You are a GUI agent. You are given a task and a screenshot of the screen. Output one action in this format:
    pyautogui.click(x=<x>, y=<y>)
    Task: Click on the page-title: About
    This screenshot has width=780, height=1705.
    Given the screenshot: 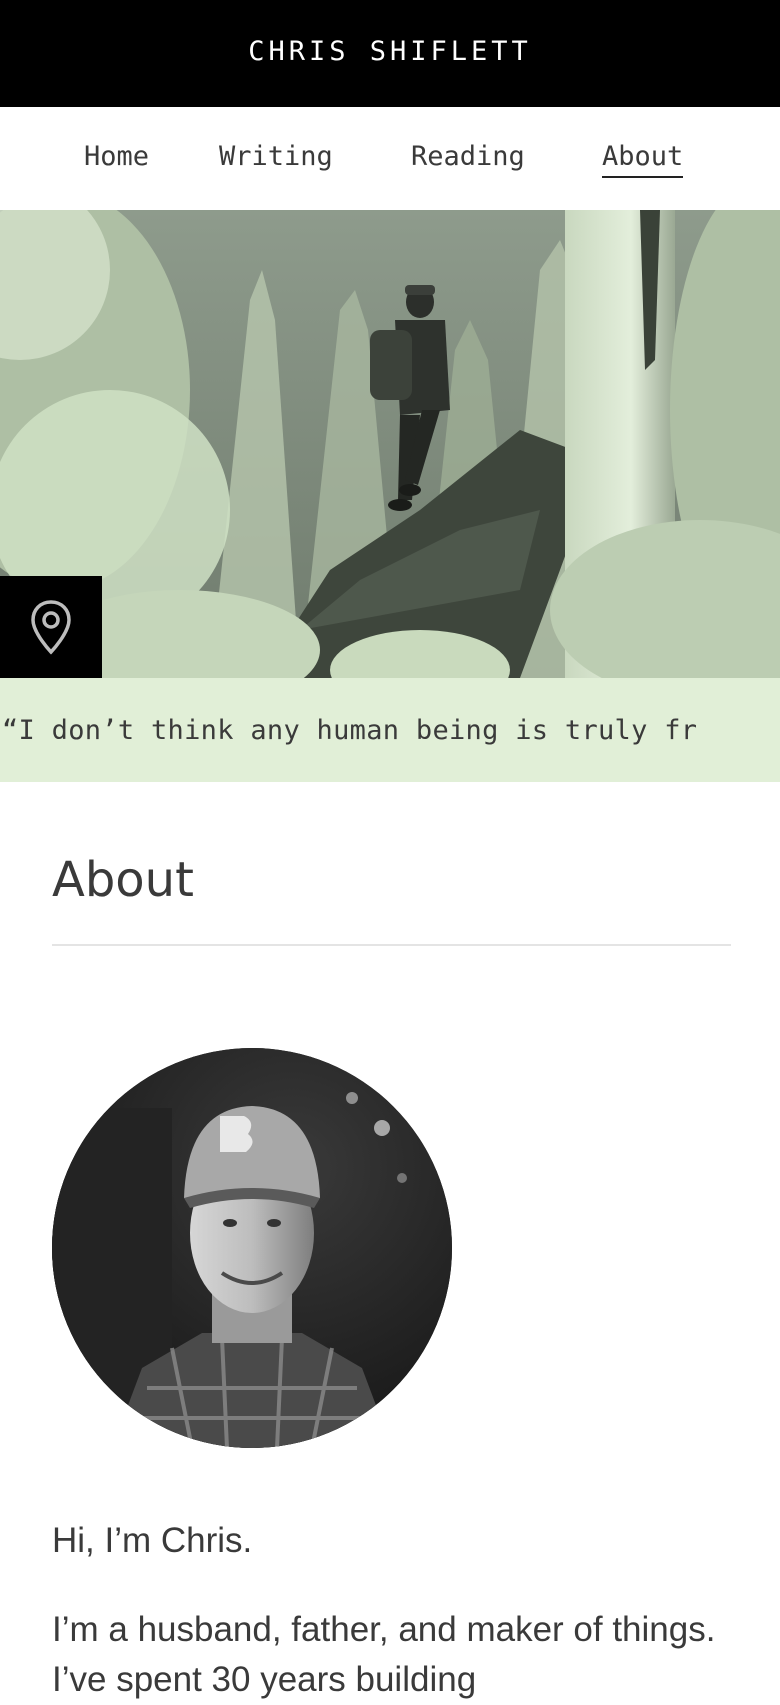 What is the action you would take?
    pyautogui.click(x=123, y=880)
    